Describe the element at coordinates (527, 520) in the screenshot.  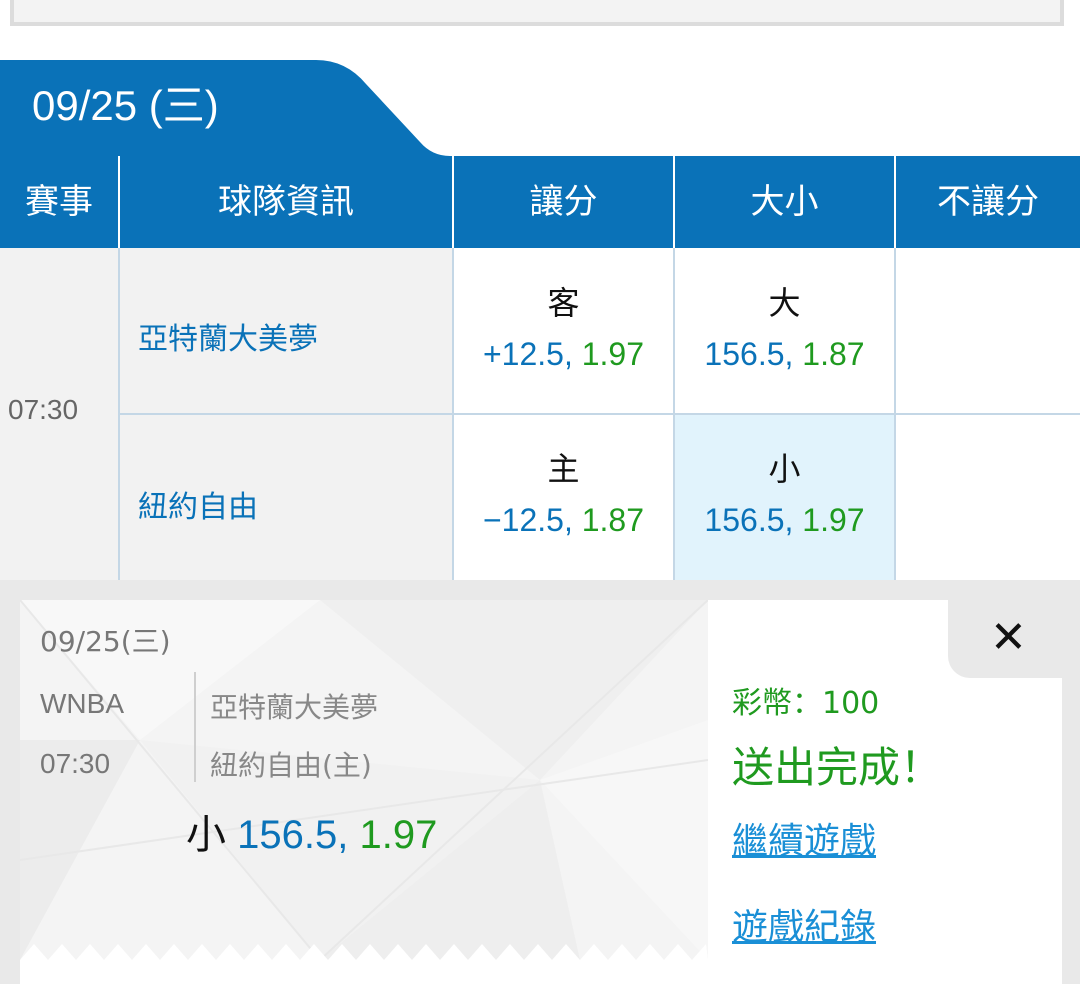
I see `spread-line-home: −12.5,` at that location.